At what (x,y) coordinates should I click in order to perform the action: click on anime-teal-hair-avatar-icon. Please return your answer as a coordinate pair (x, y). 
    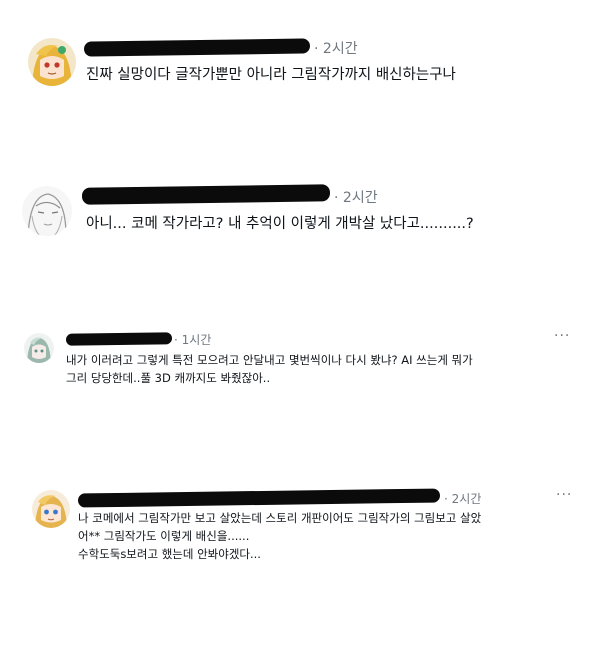
    Looking at the image, I should click on (39, 348).